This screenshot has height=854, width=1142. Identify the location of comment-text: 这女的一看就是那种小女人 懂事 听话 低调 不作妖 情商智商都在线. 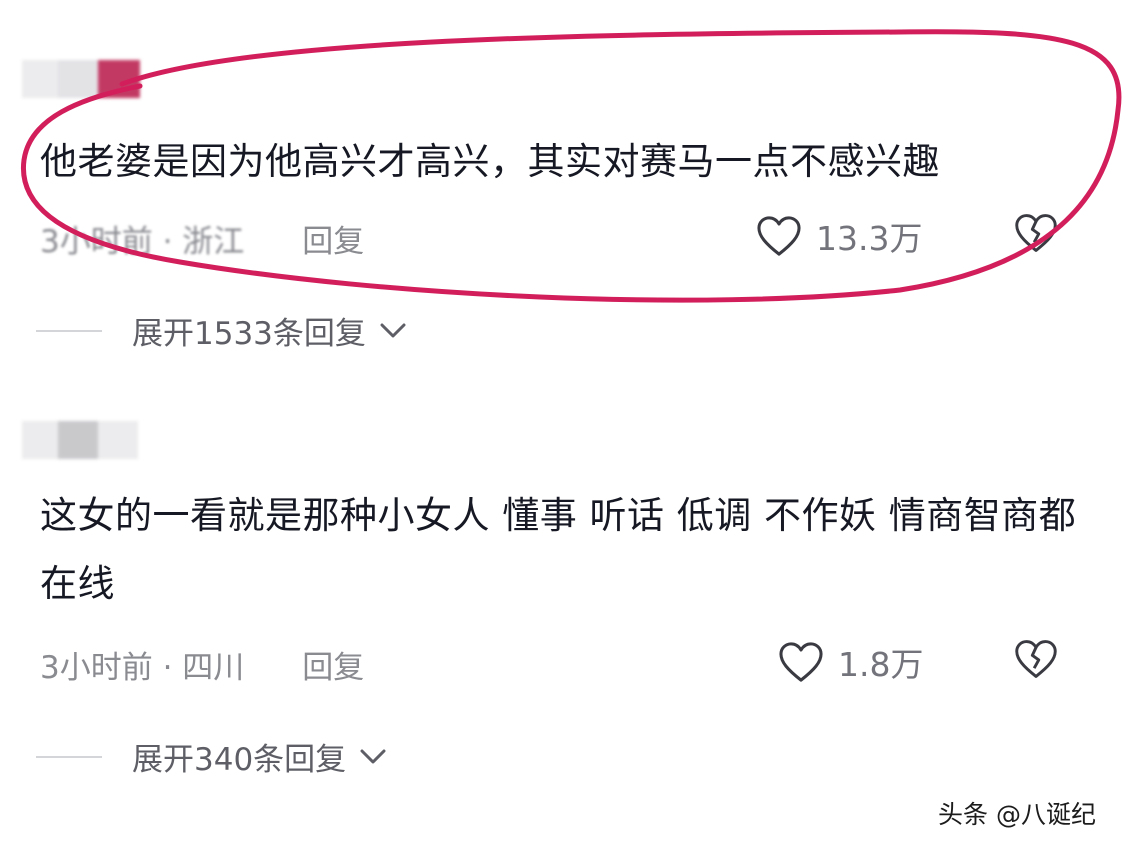
(558, 549).